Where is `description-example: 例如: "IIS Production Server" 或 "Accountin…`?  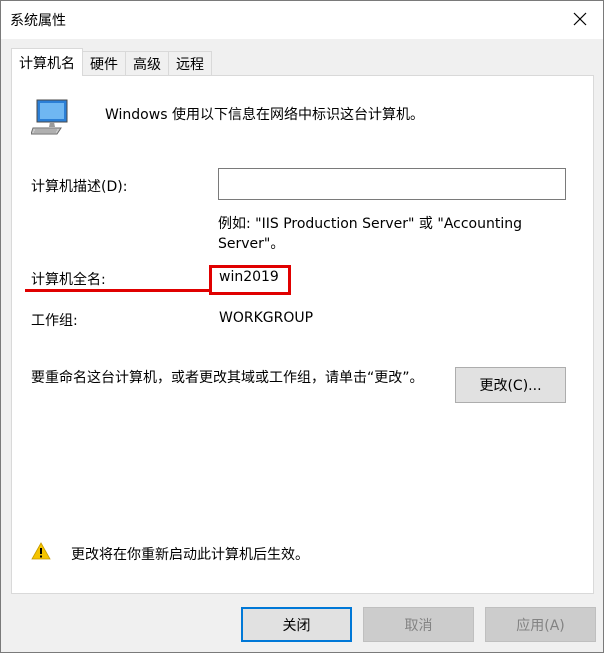
description-example: 例如: "IIS Production Server" 或 "Accountin… is located at coordinates (370, 234).